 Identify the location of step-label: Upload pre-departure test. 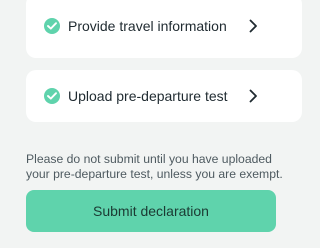
(148, 96).